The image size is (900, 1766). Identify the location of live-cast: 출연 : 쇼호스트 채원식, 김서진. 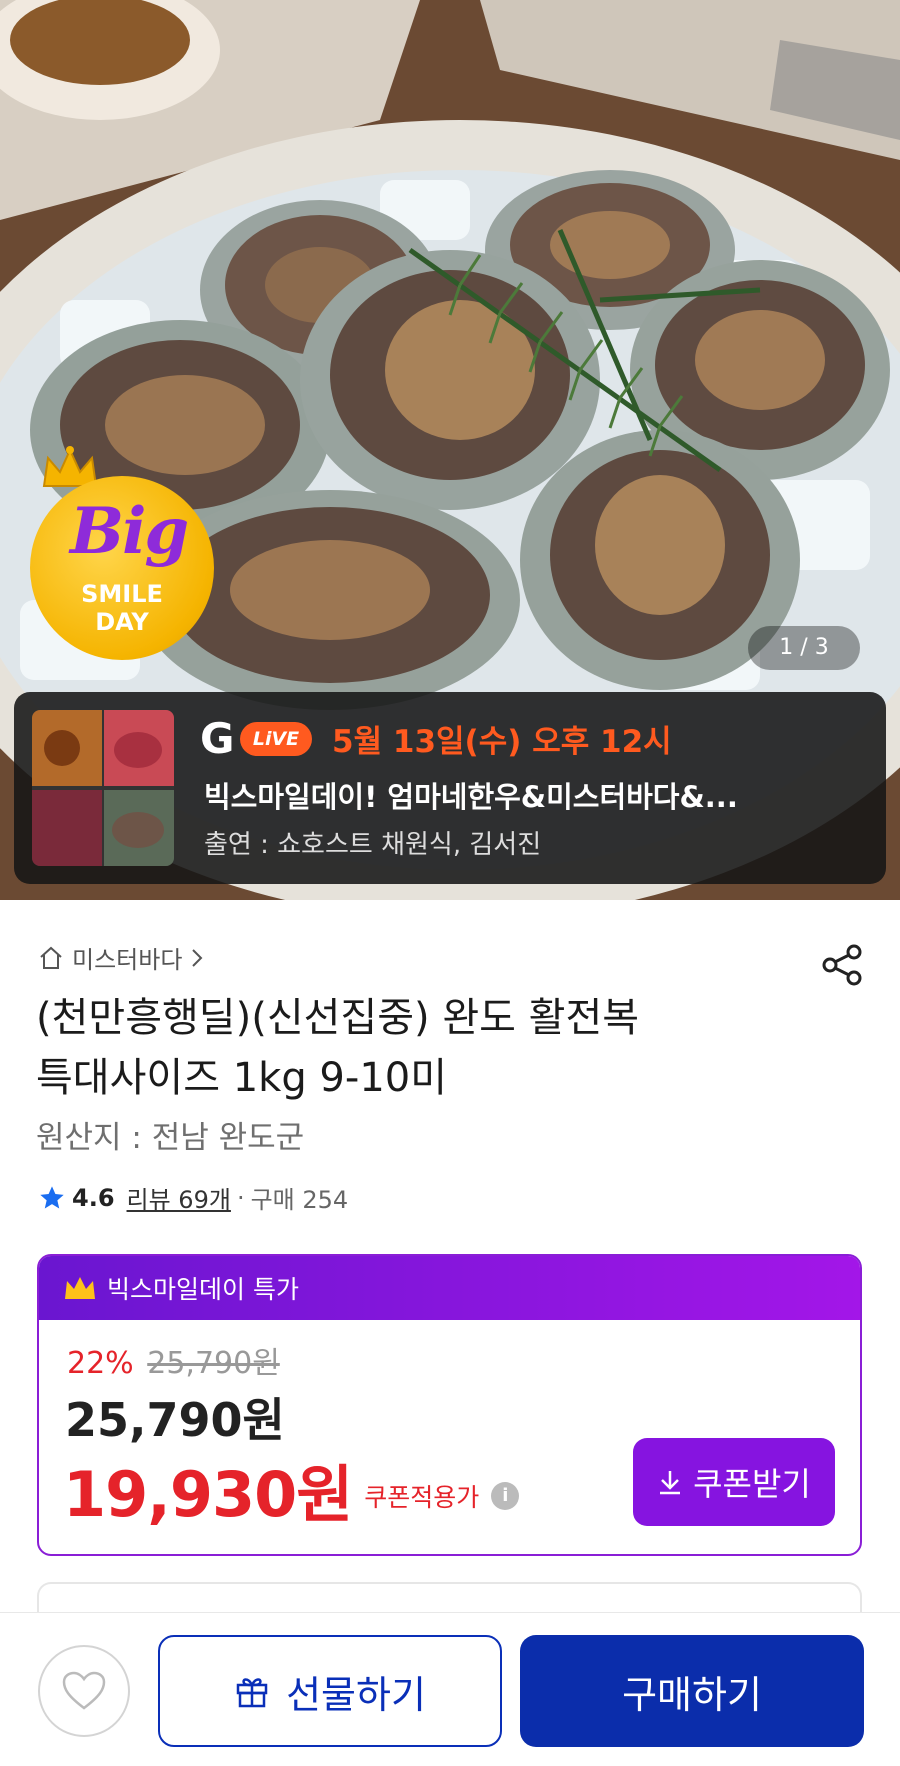
(373, 845).